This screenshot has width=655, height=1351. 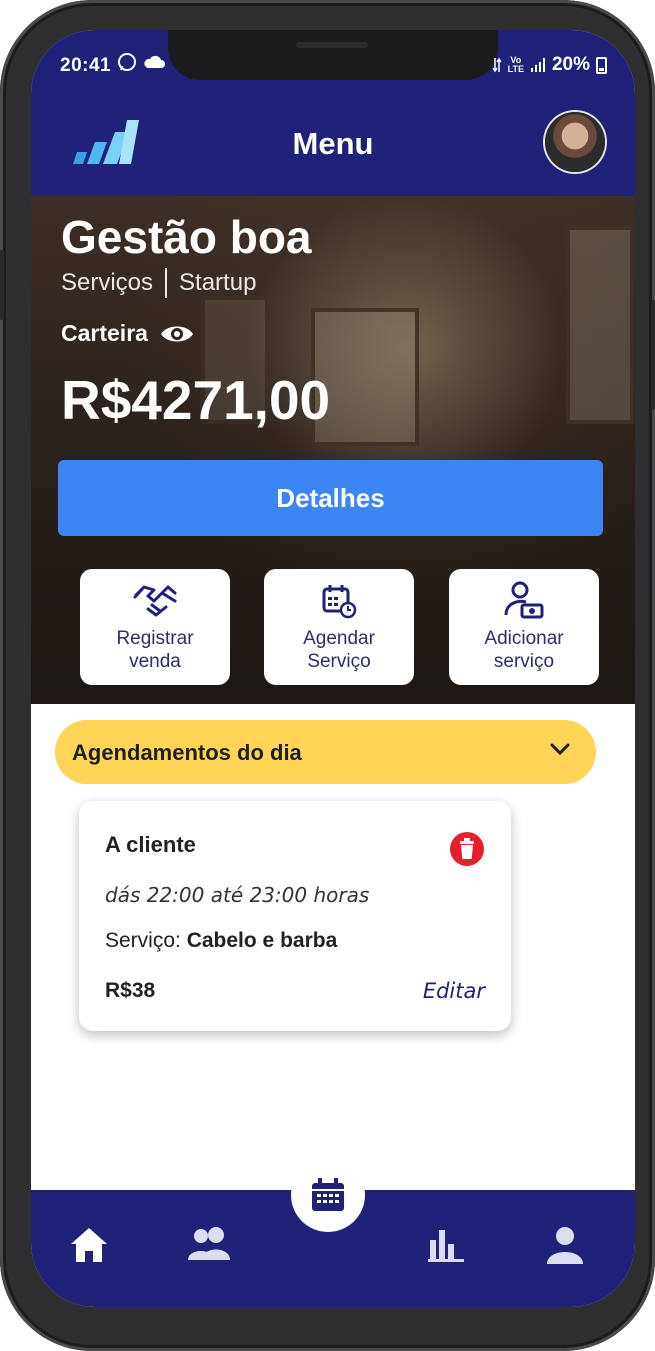 I want to click on business-name: Gestão boa, so click(x=186, y=237).